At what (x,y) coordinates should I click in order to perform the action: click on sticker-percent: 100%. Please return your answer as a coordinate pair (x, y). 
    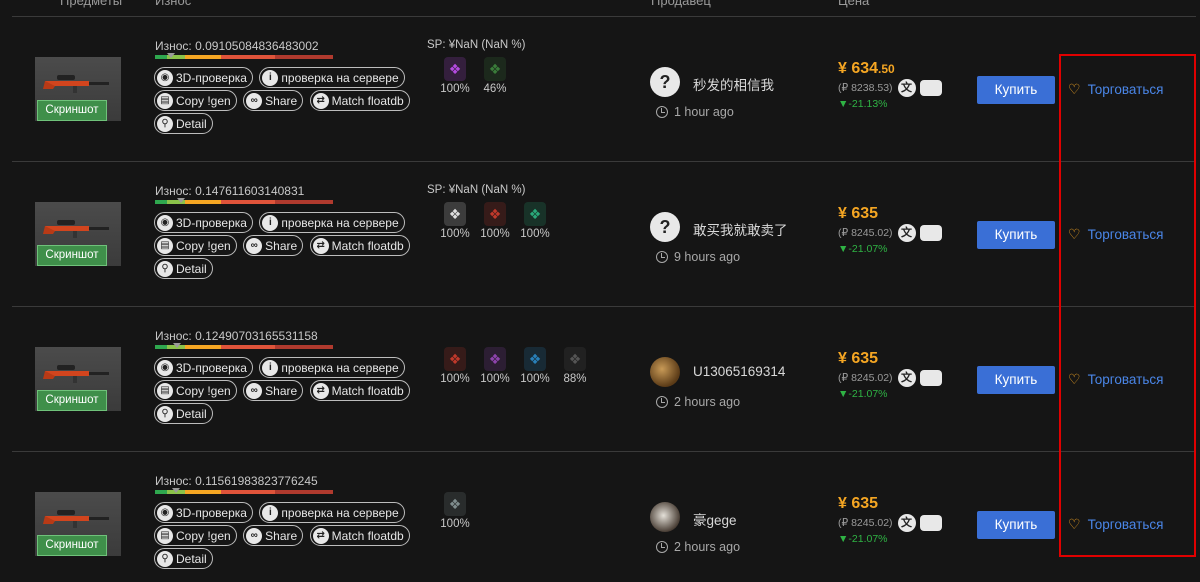
    Looking at the image, I should click on (495, 234).